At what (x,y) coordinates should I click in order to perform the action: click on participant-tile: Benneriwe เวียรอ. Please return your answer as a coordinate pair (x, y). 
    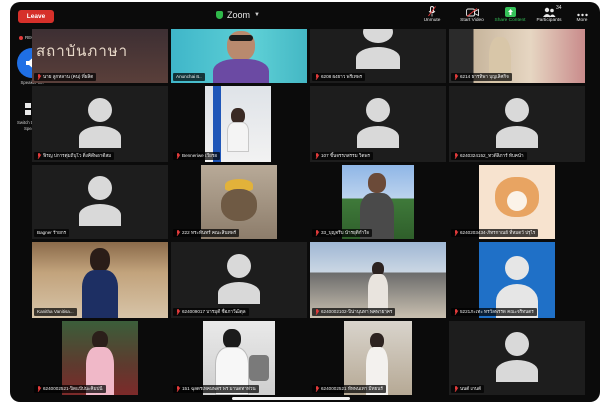
    Looking at the image, I should click on (239, 124).